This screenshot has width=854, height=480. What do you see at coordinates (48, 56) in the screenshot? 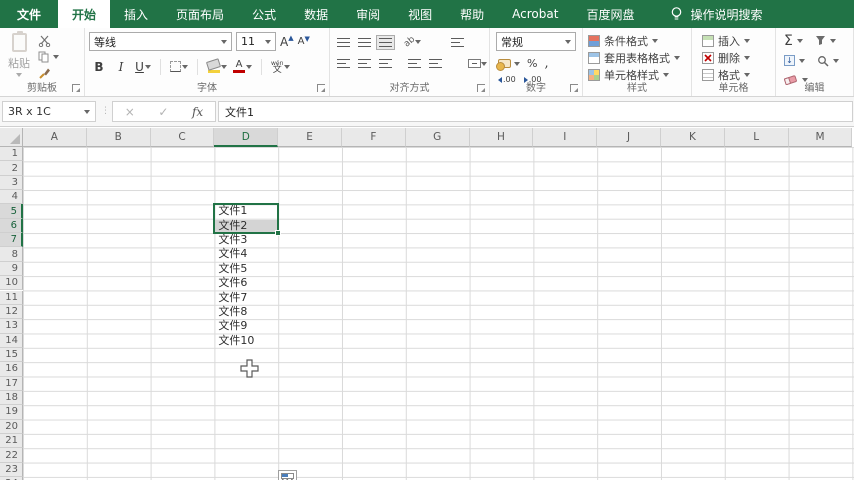
I see `copy-button` at bounding box center [48, 56].